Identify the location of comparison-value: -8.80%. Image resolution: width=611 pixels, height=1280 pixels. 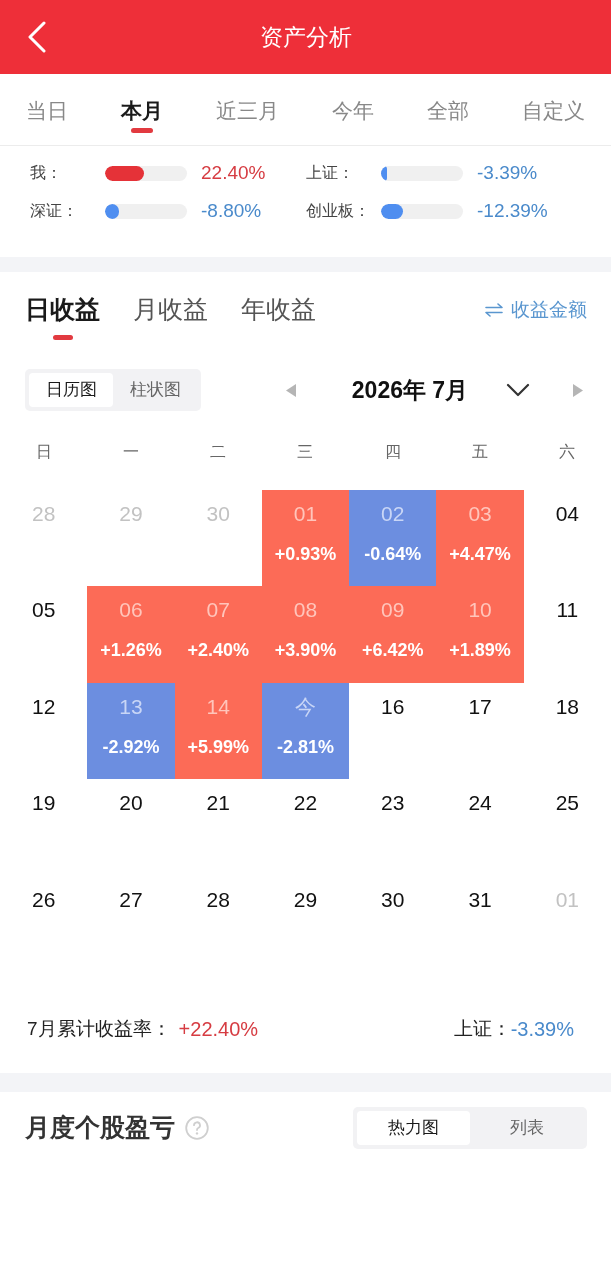
(231, 210).